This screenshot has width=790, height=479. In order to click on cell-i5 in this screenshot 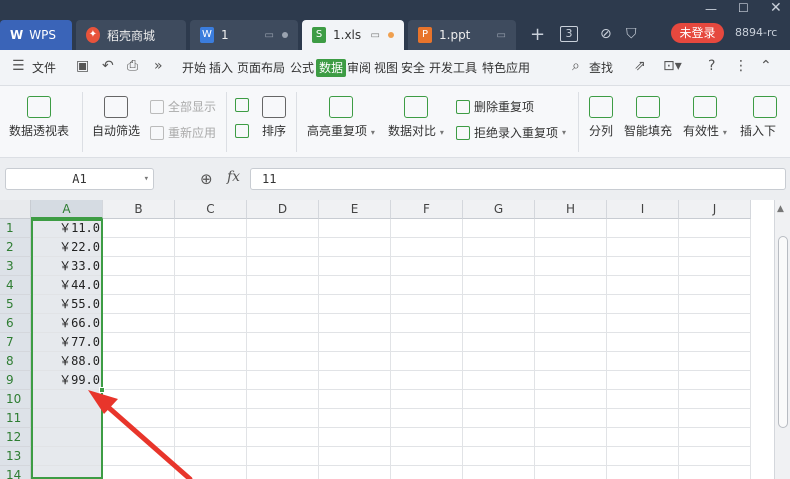, I will do `click(643, 304)`.